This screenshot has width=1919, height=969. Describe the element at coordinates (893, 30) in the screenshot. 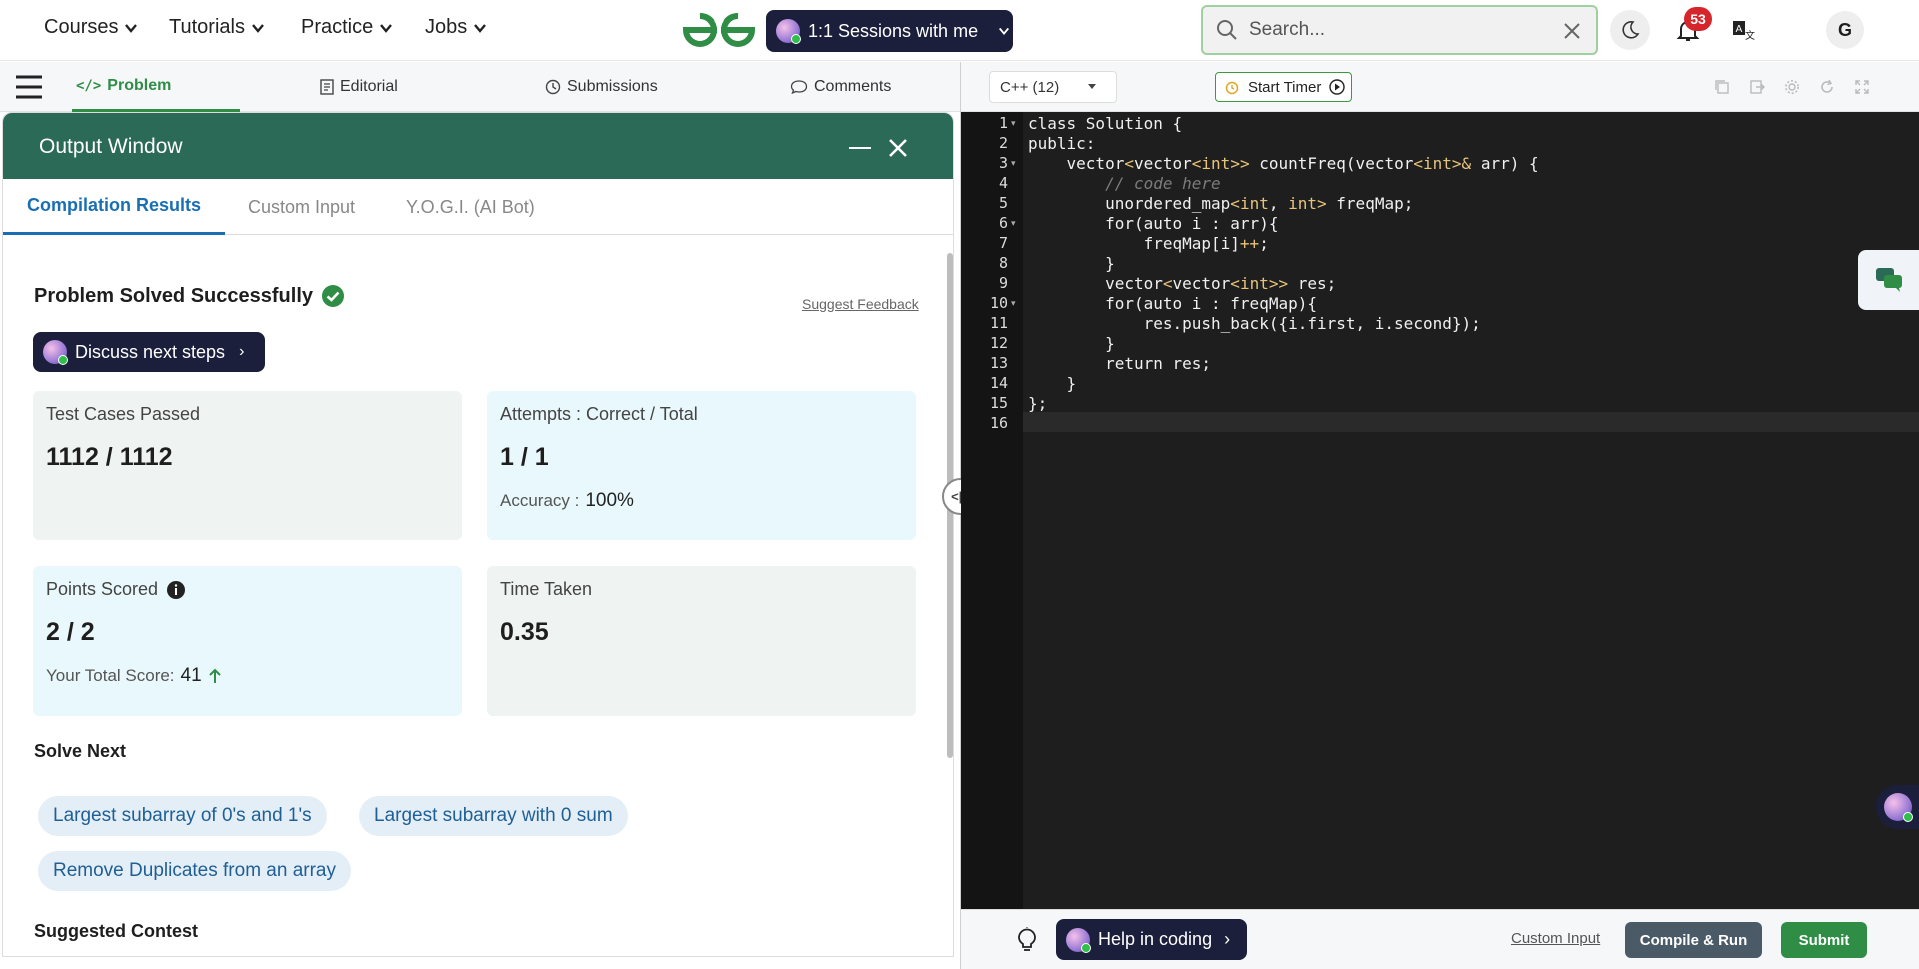

I see `sessions-label: 1:1 Sessions with me` at that location.